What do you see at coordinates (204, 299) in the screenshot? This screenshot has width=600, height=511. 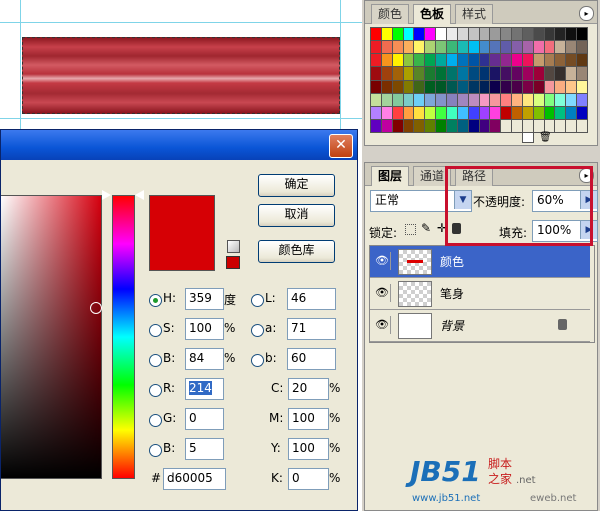 I see `hue-field: 359` at bounding box center [204, 299].